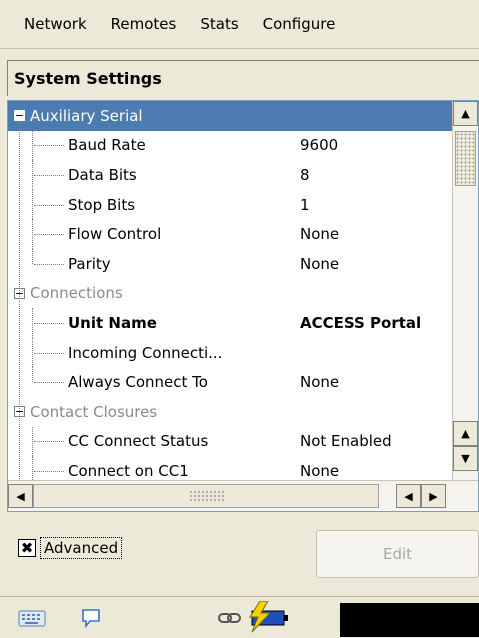  Describe the element at coordinates (112, 322) in the screenshot. I see `setting-label: Unit Name` at that location.